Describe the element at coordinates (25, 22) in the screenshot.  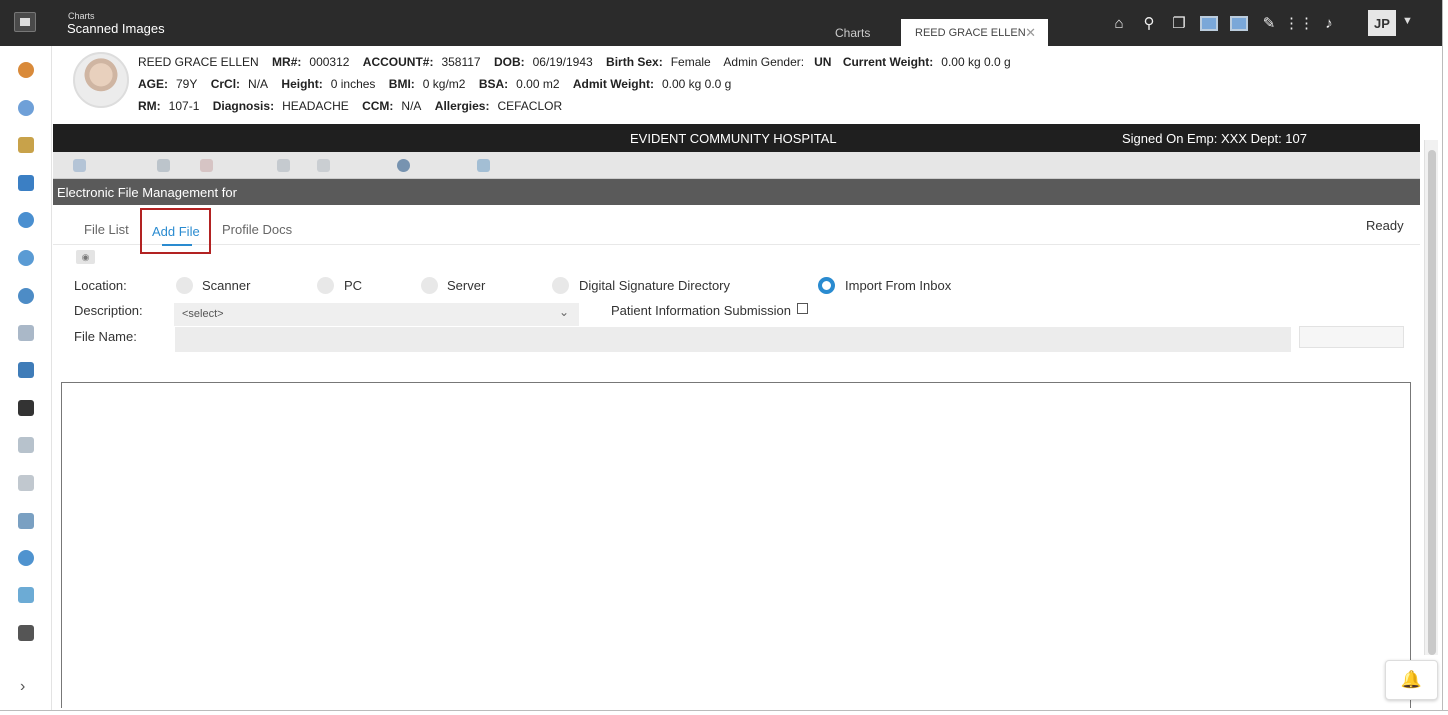
I see `app-logo-icon` at that location.